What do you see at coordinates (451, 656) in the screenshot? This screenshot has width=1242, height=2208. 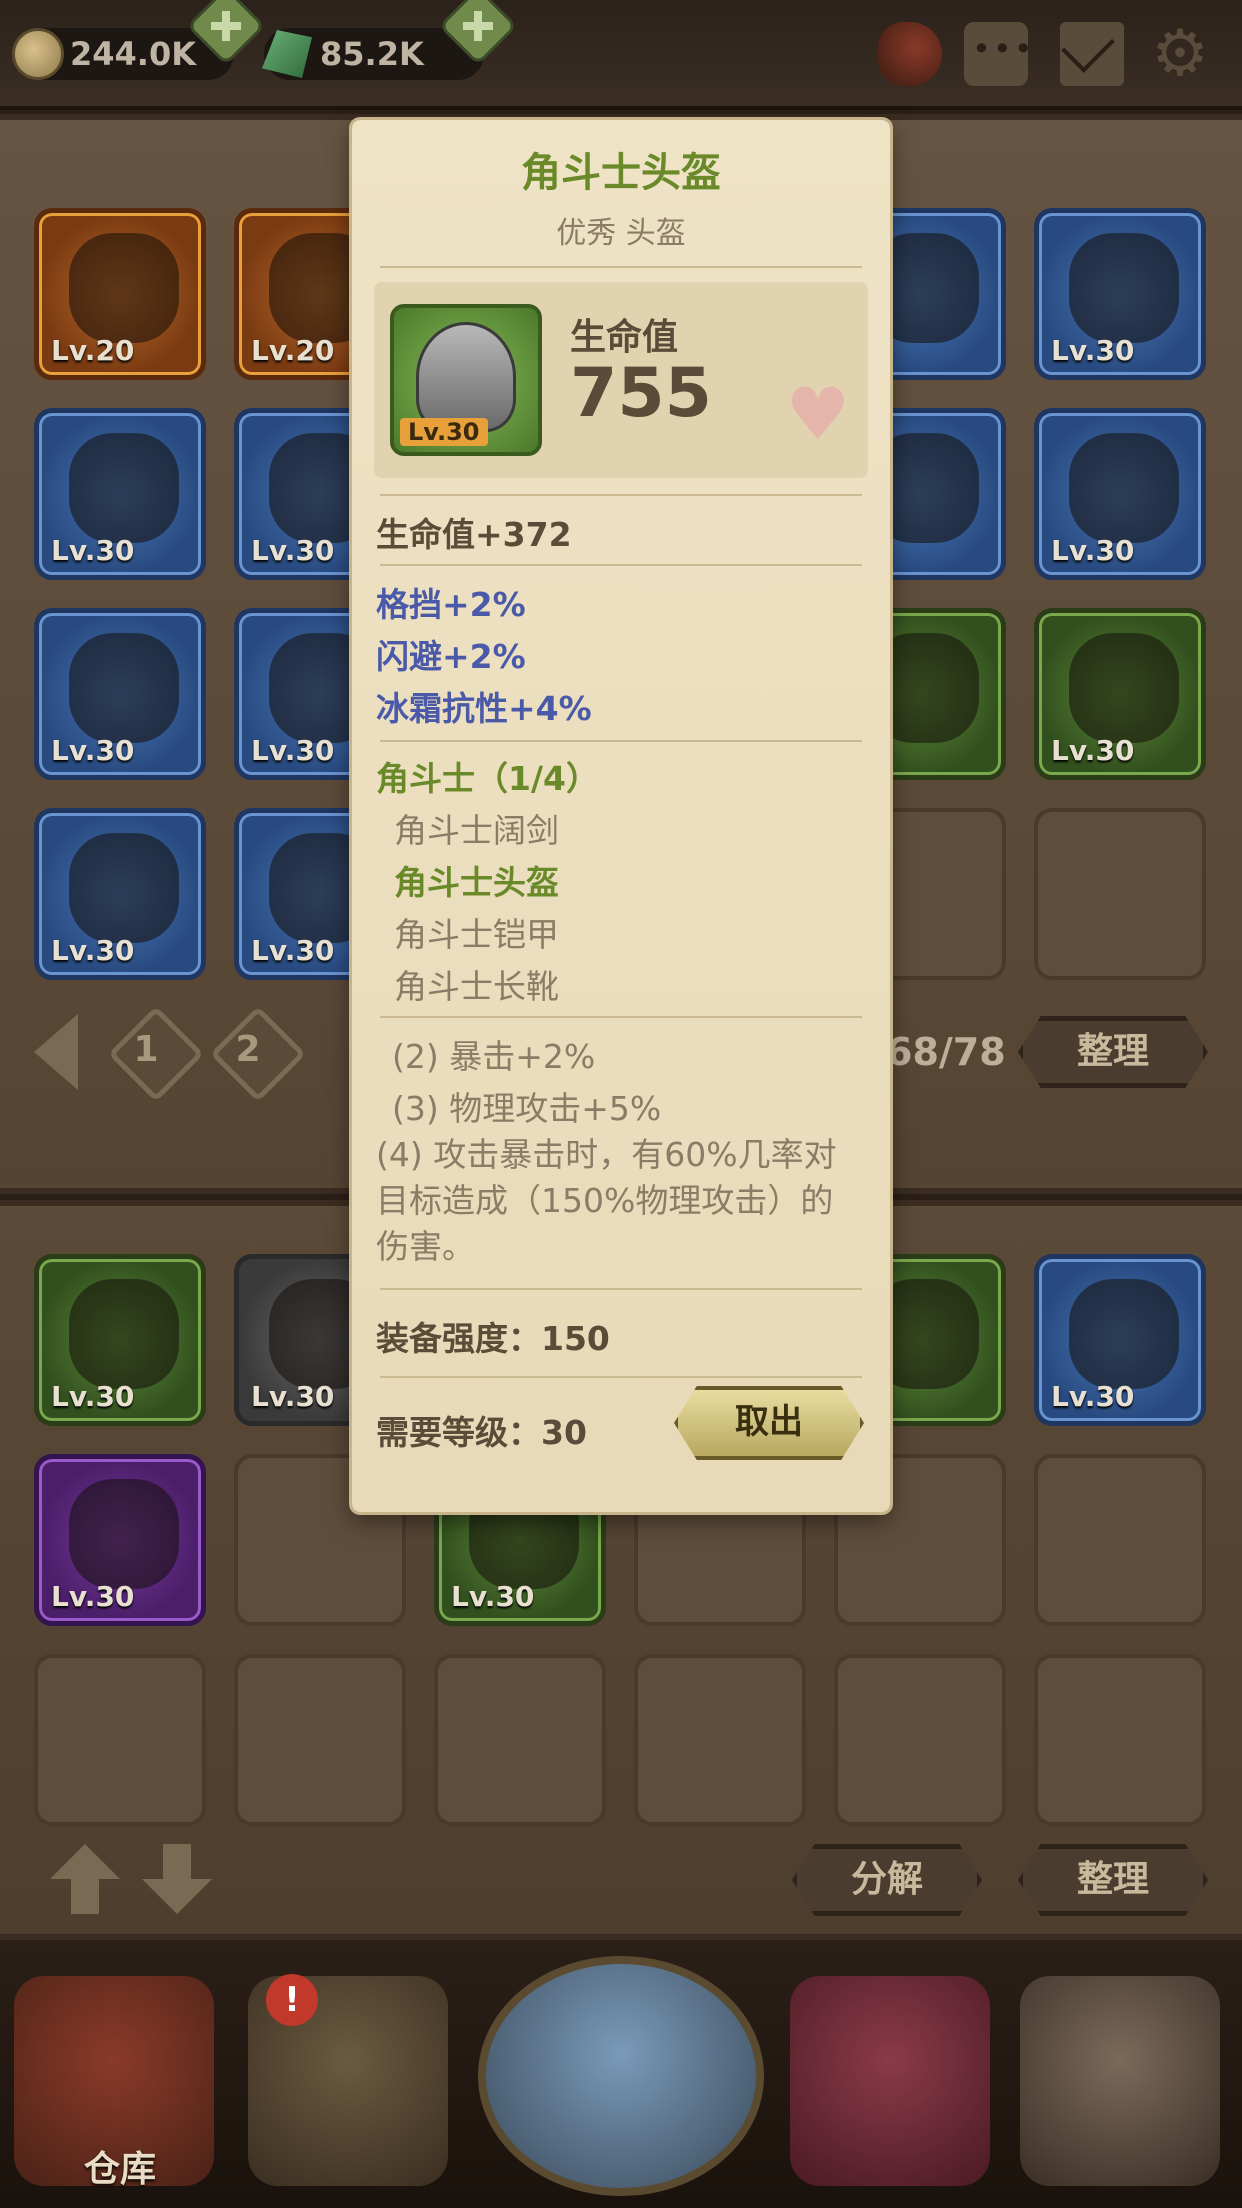 I see `bonus-stat: 闪避+2%` at bounding box center [451, 656].